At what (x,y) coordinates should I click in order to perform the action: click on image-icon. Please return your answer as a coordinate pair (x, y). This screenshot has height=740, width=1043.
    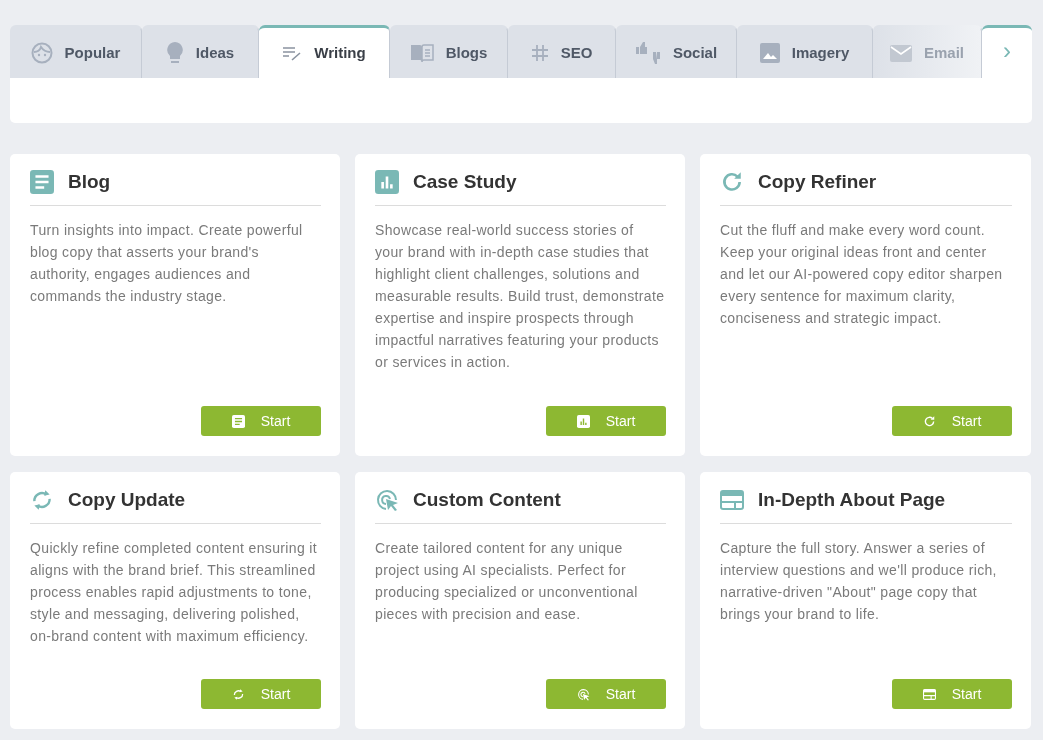
    Looking at the image, I should click on (769, 53).